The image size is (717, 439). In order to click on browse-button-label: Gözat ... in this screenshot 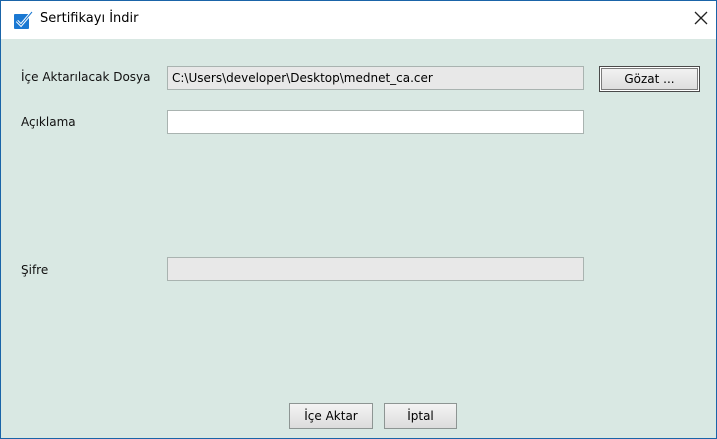, I will do `click(649, 79)`.